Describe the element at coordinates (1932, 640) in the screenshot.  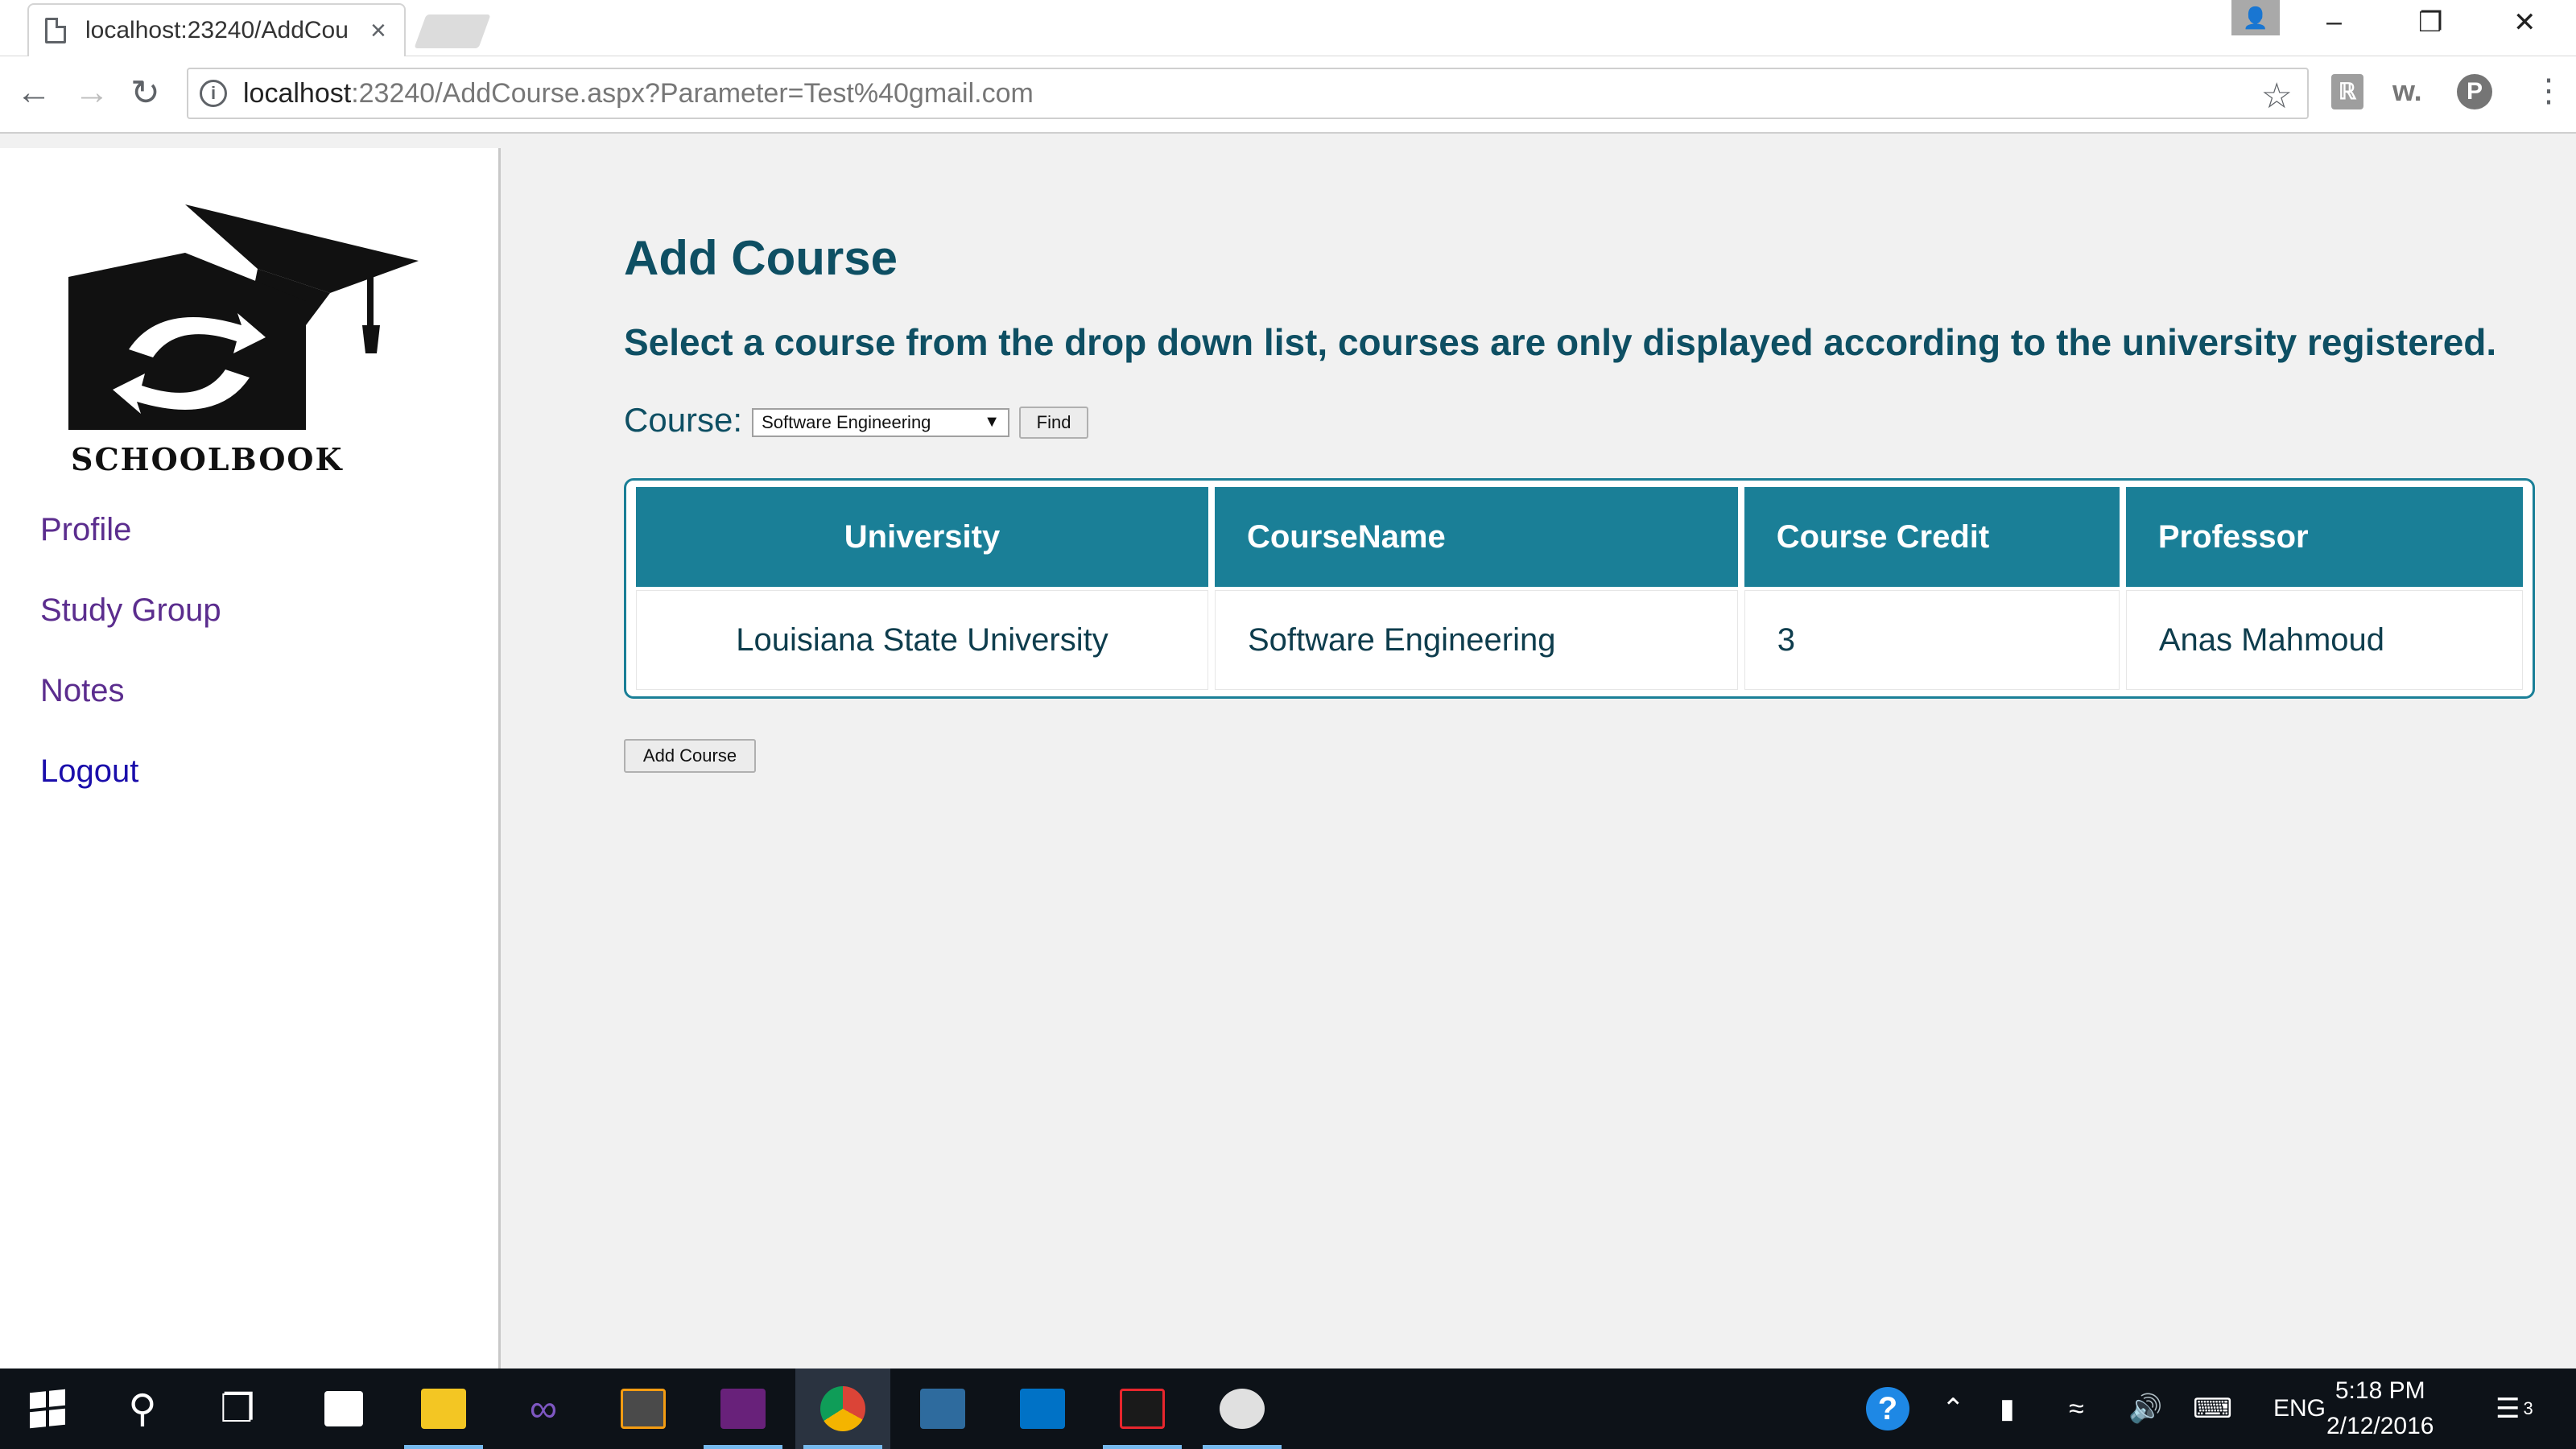
I see `cell-course-credit: 3` at that location.